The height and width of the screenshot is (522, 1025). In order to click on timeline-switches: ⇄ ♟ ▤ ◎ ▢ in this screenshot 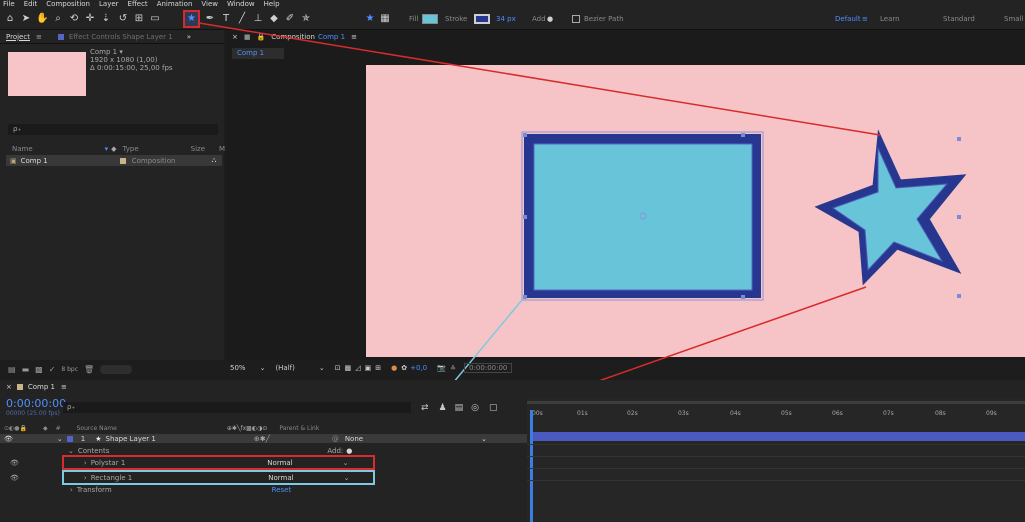, I will do `click(459, 407)`.